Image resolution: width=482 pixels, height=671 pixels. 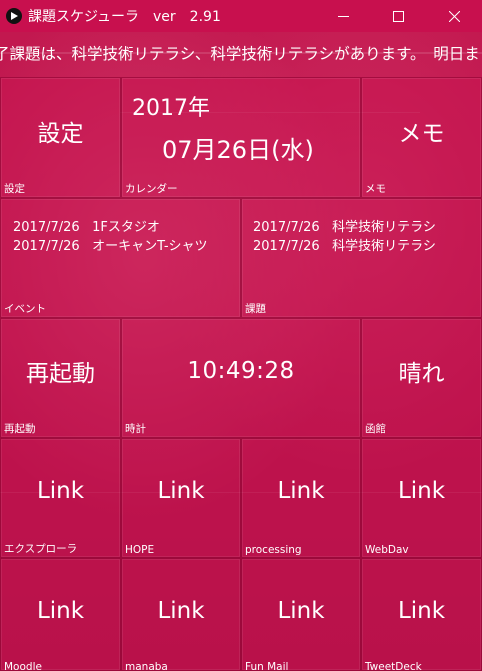 I want to click on memo-tile: メモ メモ, so click(x=421, y=137).